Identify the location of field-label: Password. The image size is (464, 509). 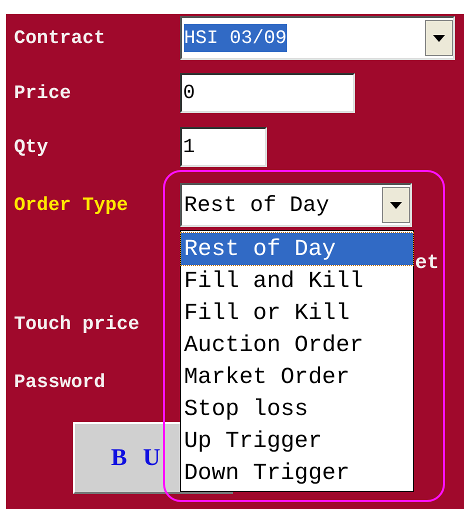
(59, 382).